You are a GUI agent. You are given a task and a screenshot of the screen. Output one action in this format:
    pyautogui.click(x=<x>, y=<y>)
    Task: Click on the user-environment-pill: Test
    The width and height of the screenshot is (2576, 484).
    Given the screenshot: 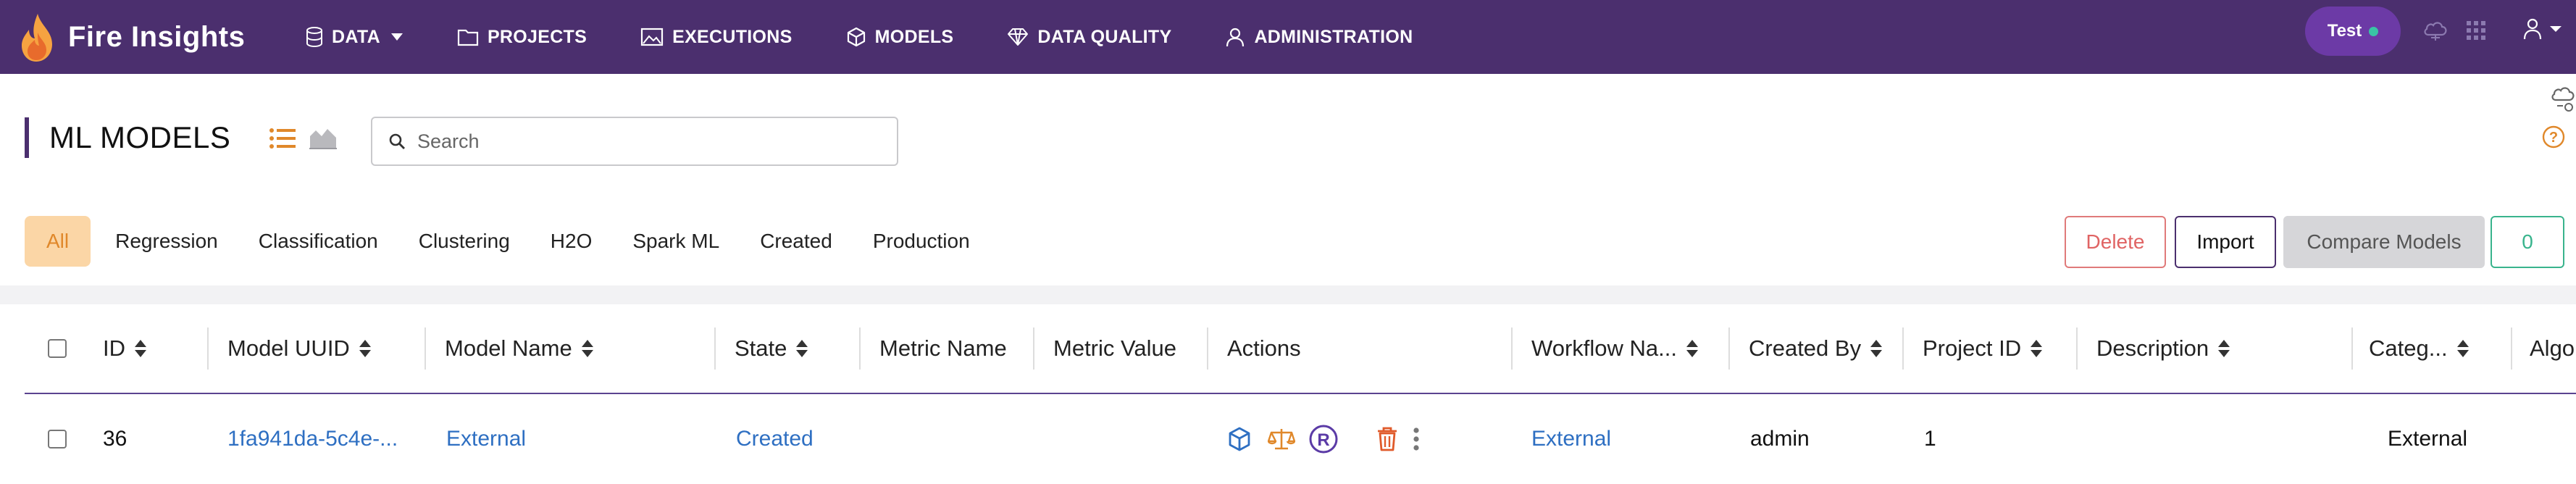 What is the action you would take?
    pyautogui.click(x=2353, y=32)
    